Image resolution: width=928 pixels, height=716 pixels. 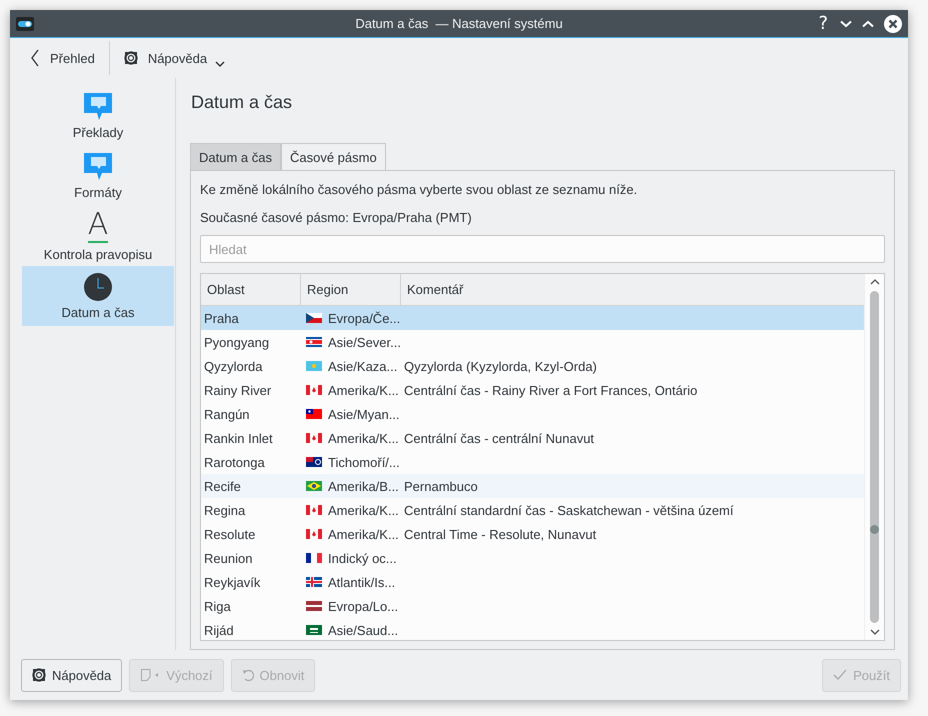 What do you see at coordinates (568, 510) in the screenshot?
I see `table-cell-text: Centrální standardní čas - Saskatchewan - většina území` at bounding box center [568, 510].